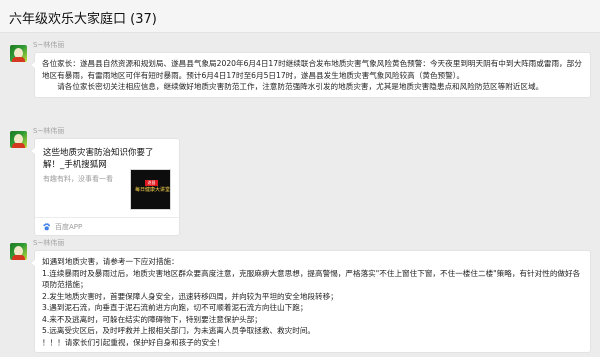  Describe the element at coordinates (104, 159) in the screenshot. I see `link-card-title: 这些地质灾害防治知识你要了解！_手机搜狐网` at that location.